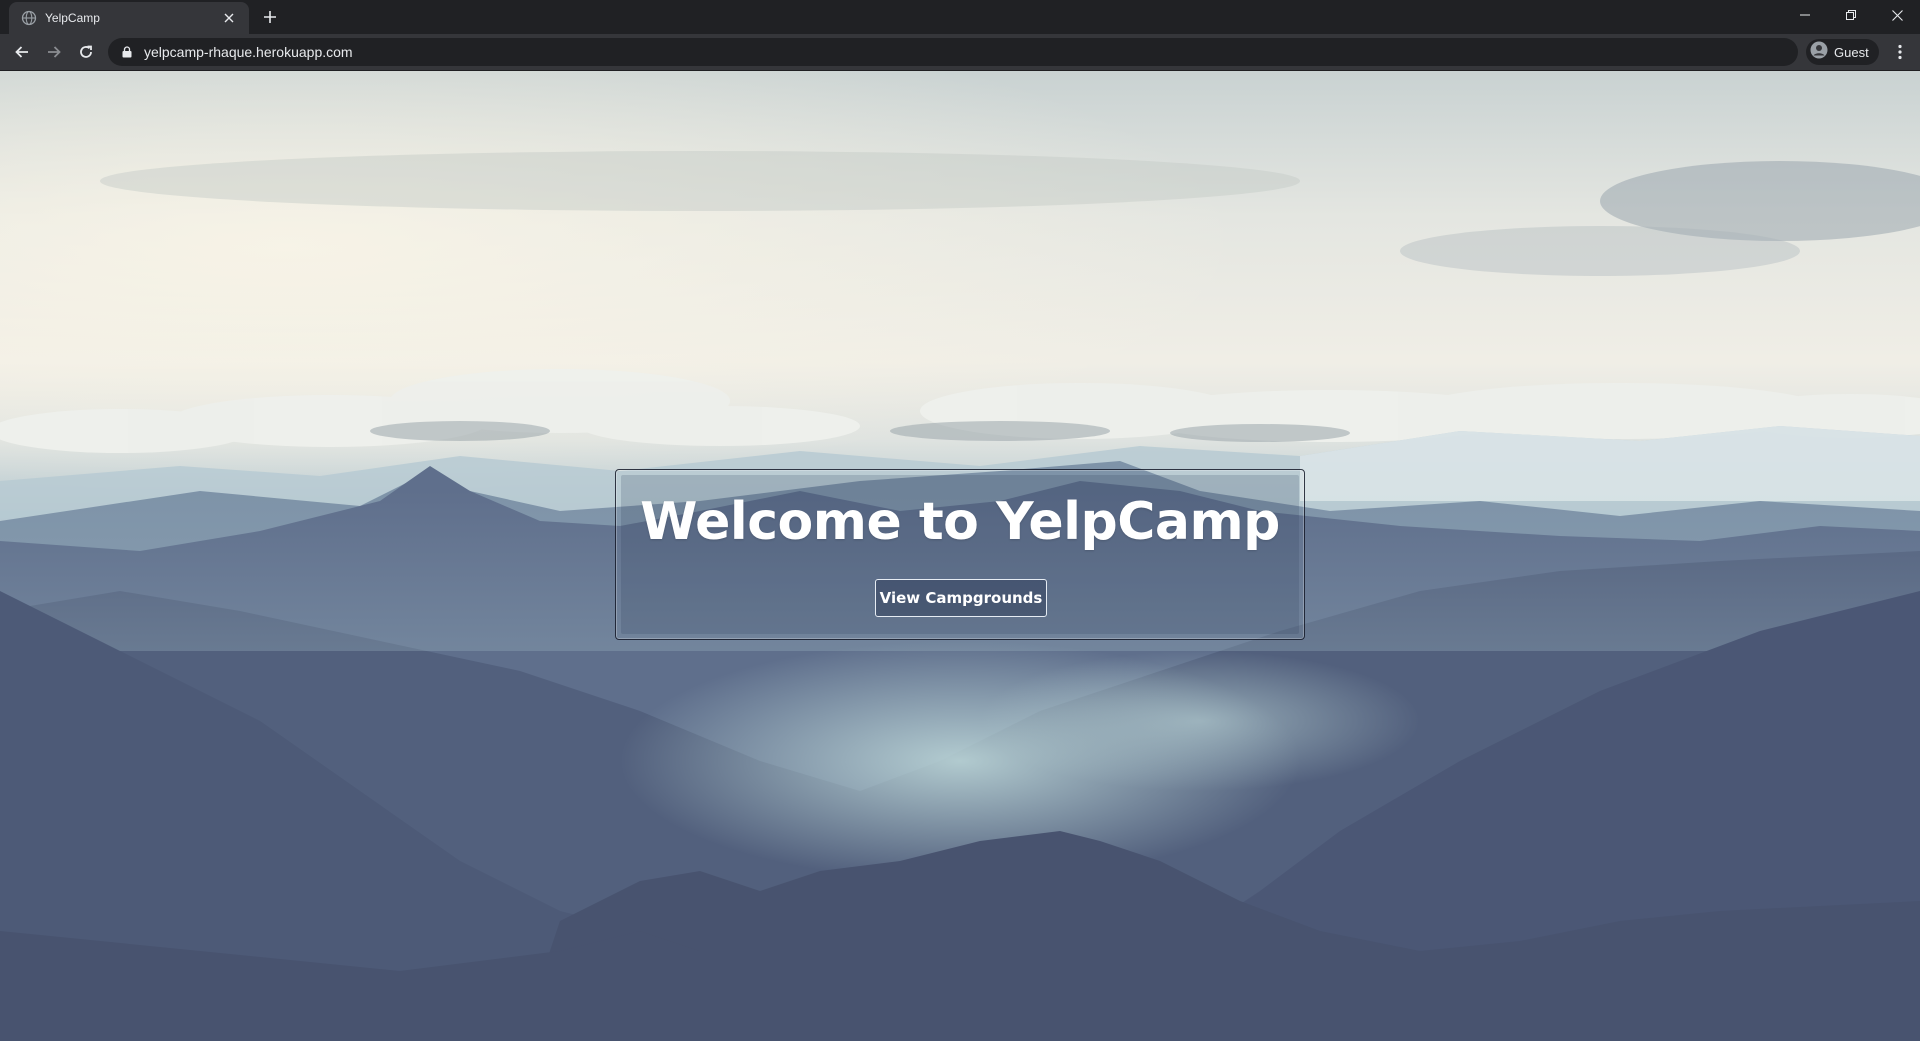 The height and width of the screenshot is (1041, 1920). I want to click on welcome-card: Welcome to YelpCamp View Campgrounds, so click(960, 554).